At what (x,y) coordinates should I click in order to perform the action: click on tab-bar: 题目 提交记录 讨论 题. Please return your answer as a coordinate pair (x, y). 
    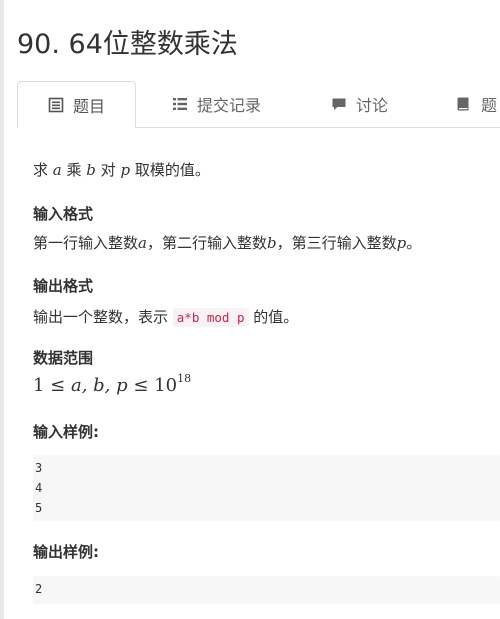
    Looking at the image, I should click on (258, 104).